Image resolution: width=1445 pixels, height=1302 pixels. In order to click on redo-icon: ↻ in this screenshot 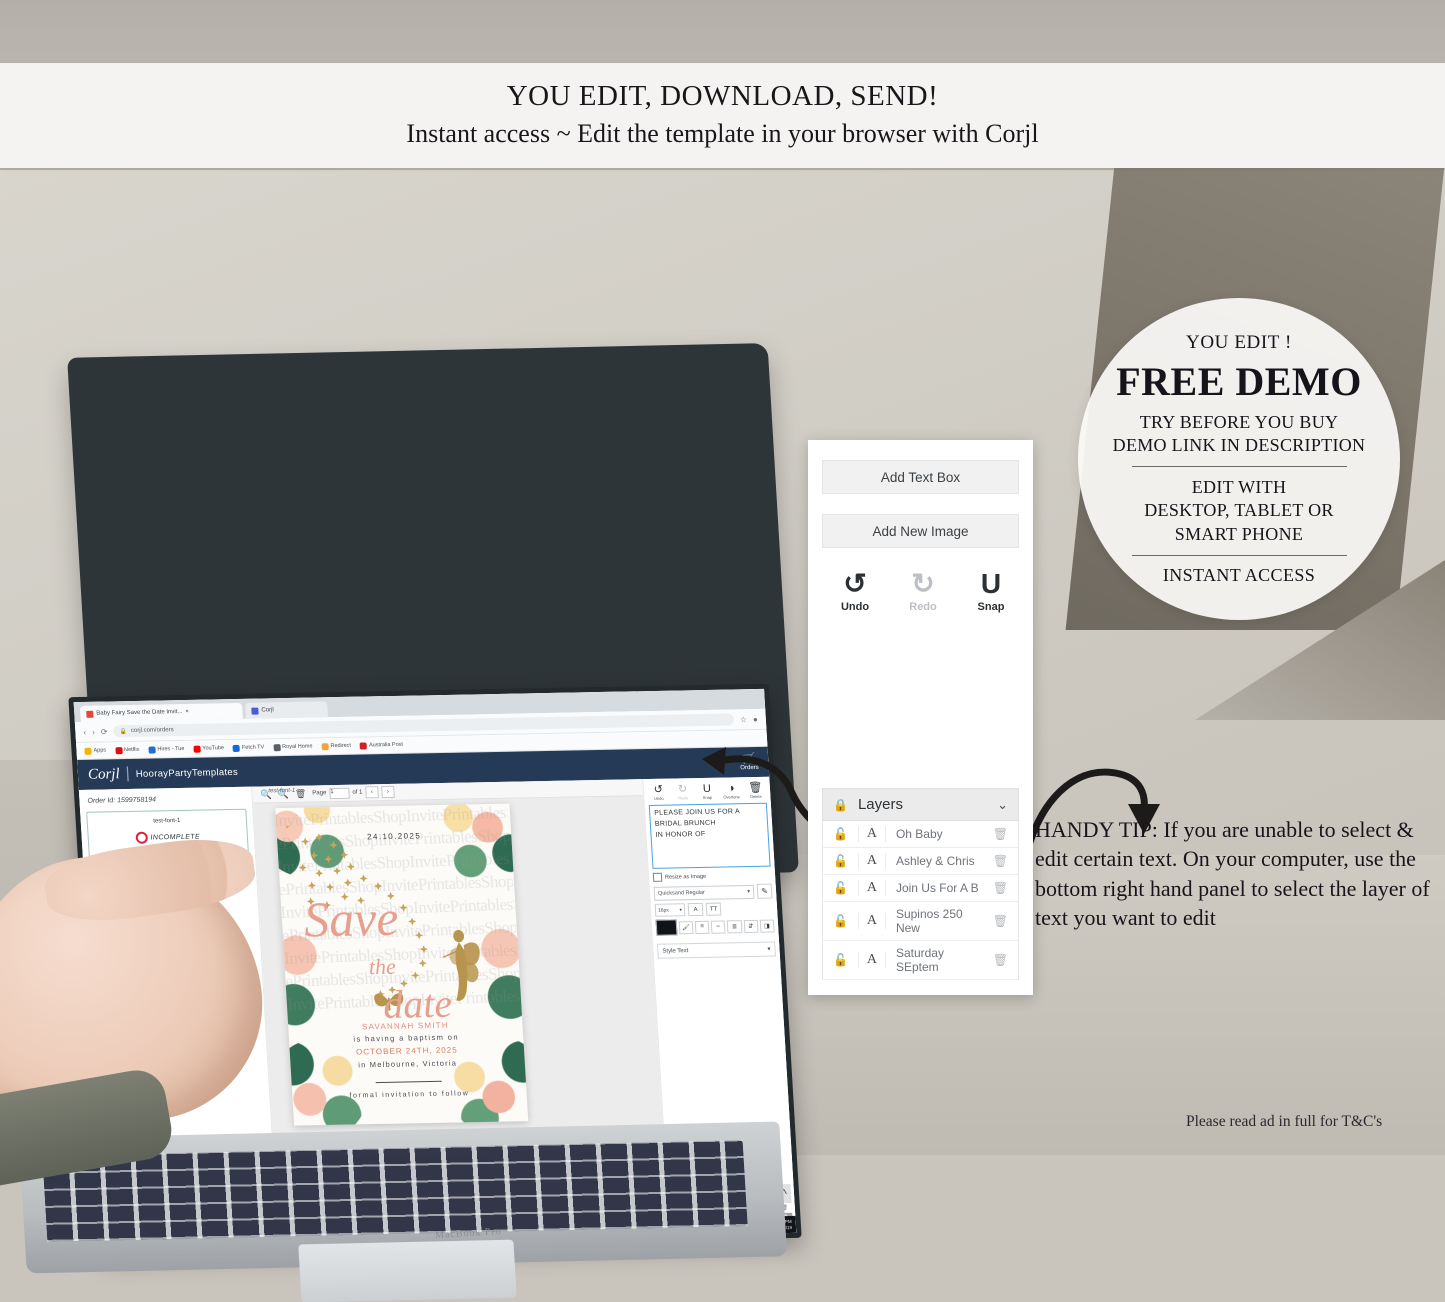, I will do `click(682, 789)`.